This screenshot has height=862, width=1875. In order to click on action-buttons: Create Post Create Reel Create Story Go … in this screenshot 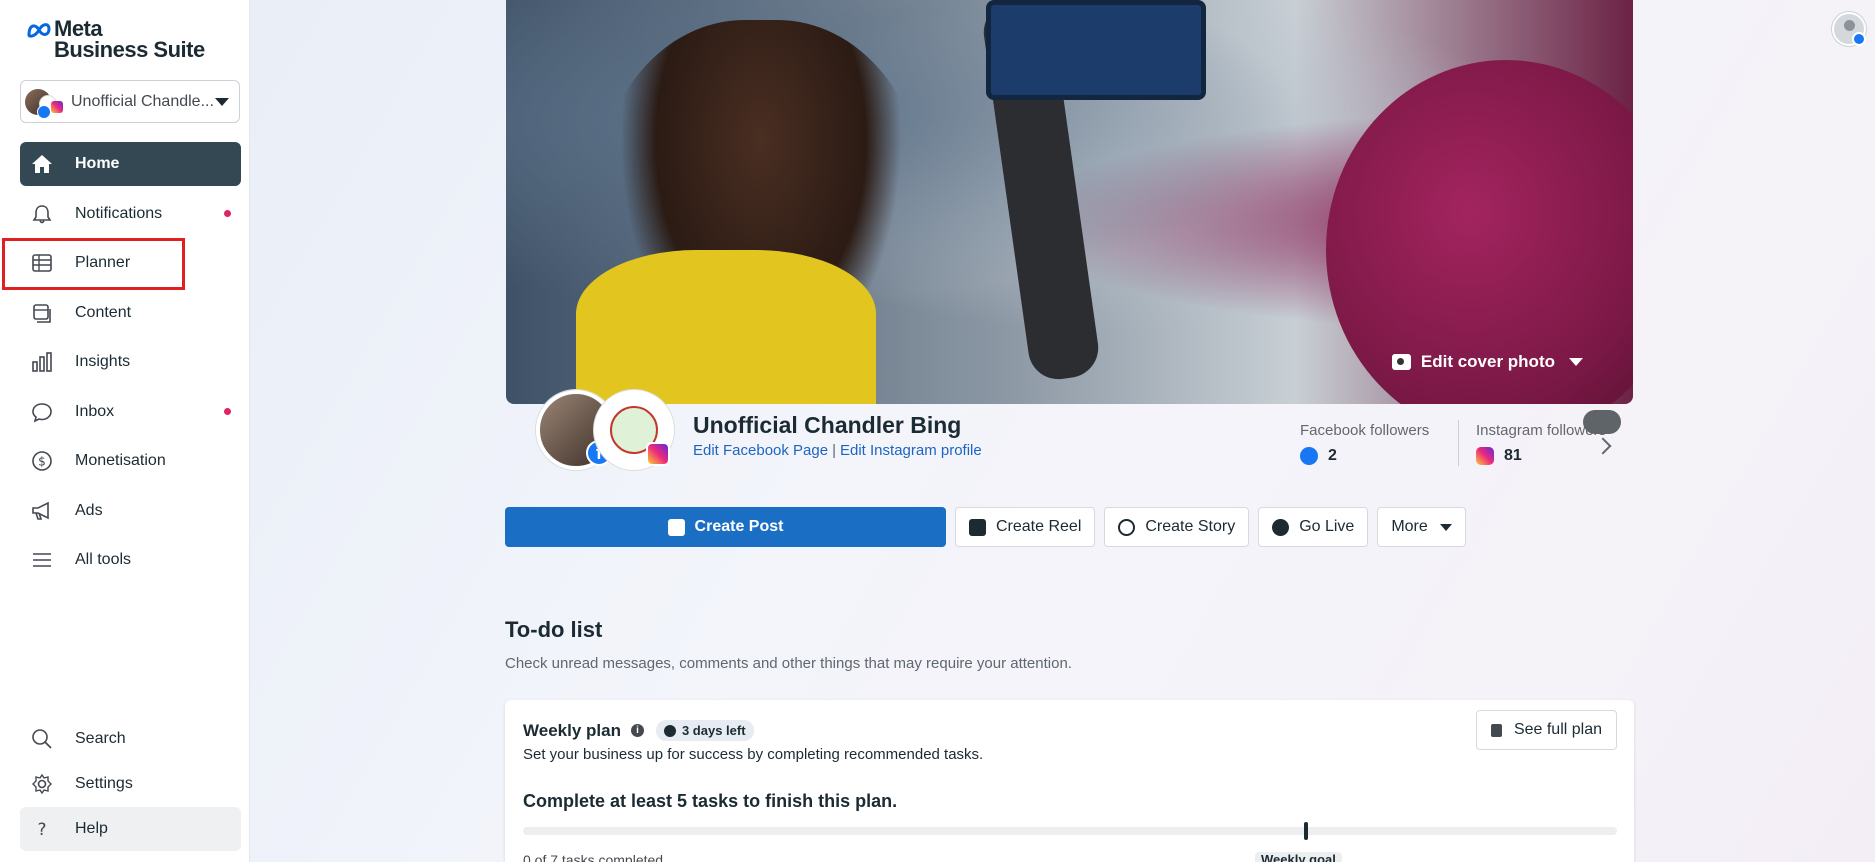, I will do `click(990, 527)`.